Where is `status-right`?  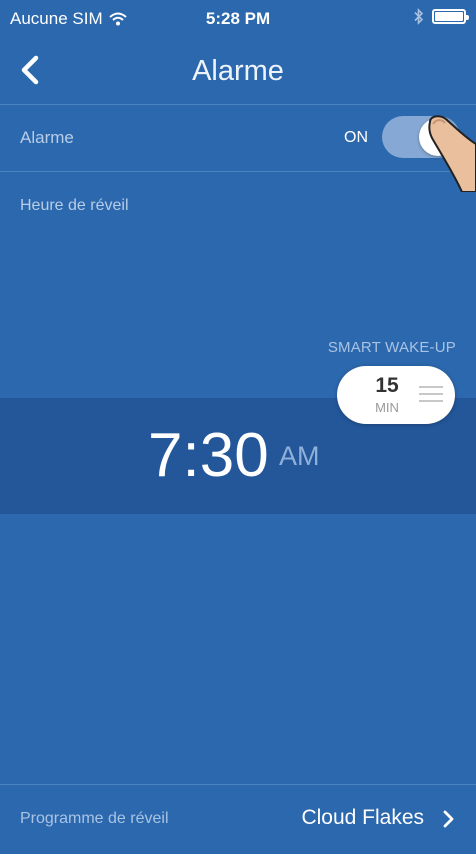 status-right is located at coordinates (441, 16).